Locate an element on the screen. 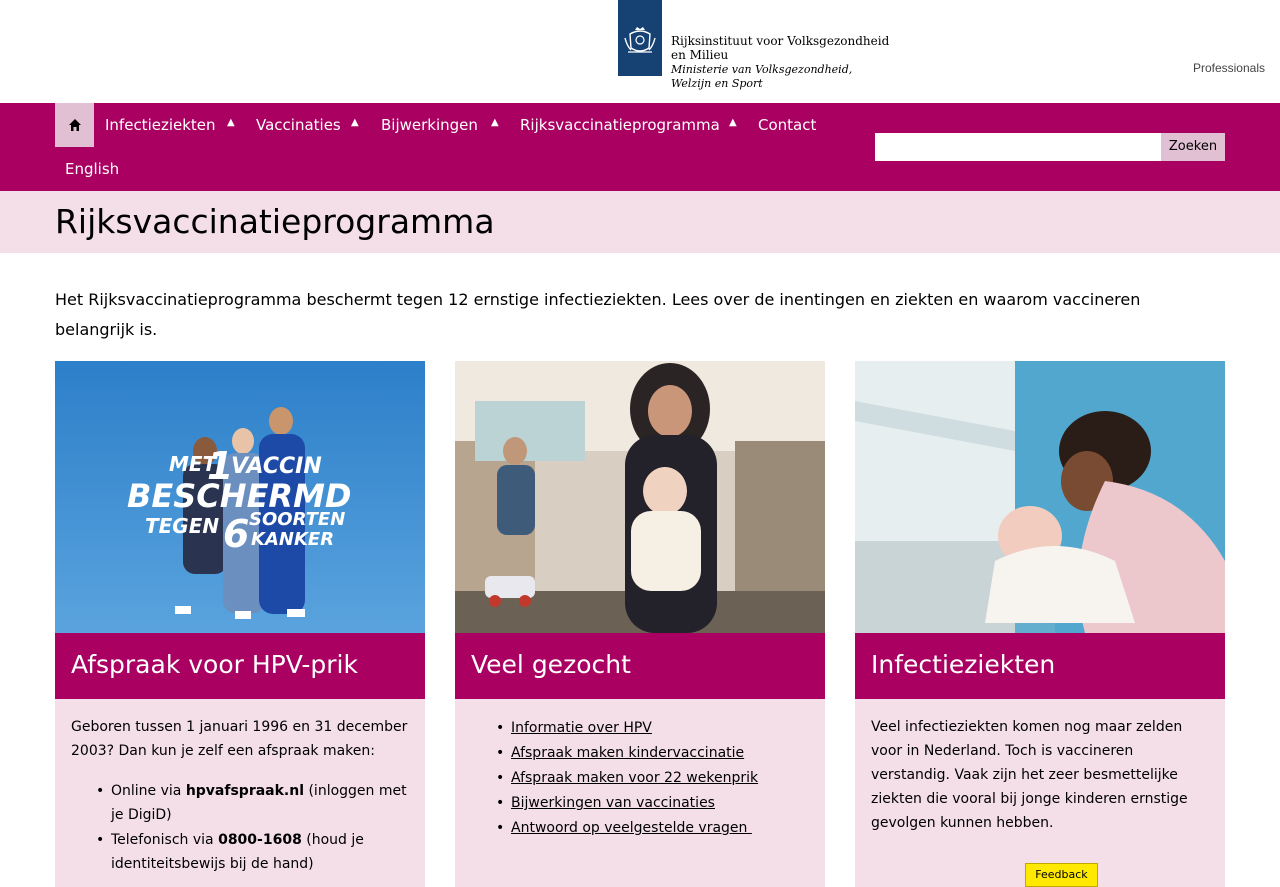  card-header: Afspraak voor HPV-prik is located at coordinates (240, 666).